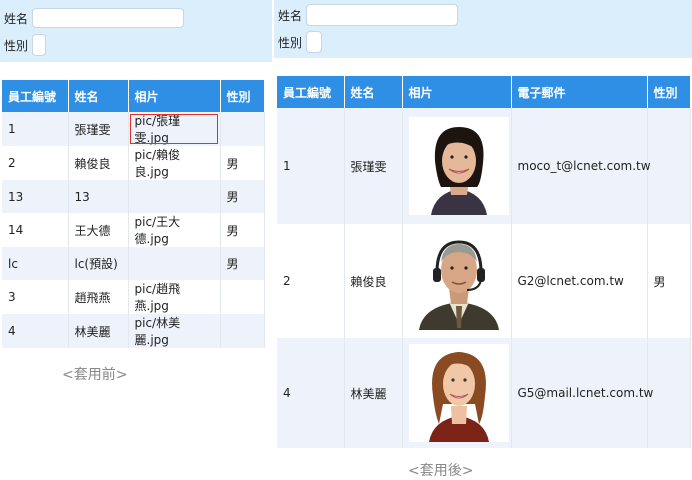  Describe the element at coordinates (98, 196) in the screenshot. I see `cell-name: 13` at that location.